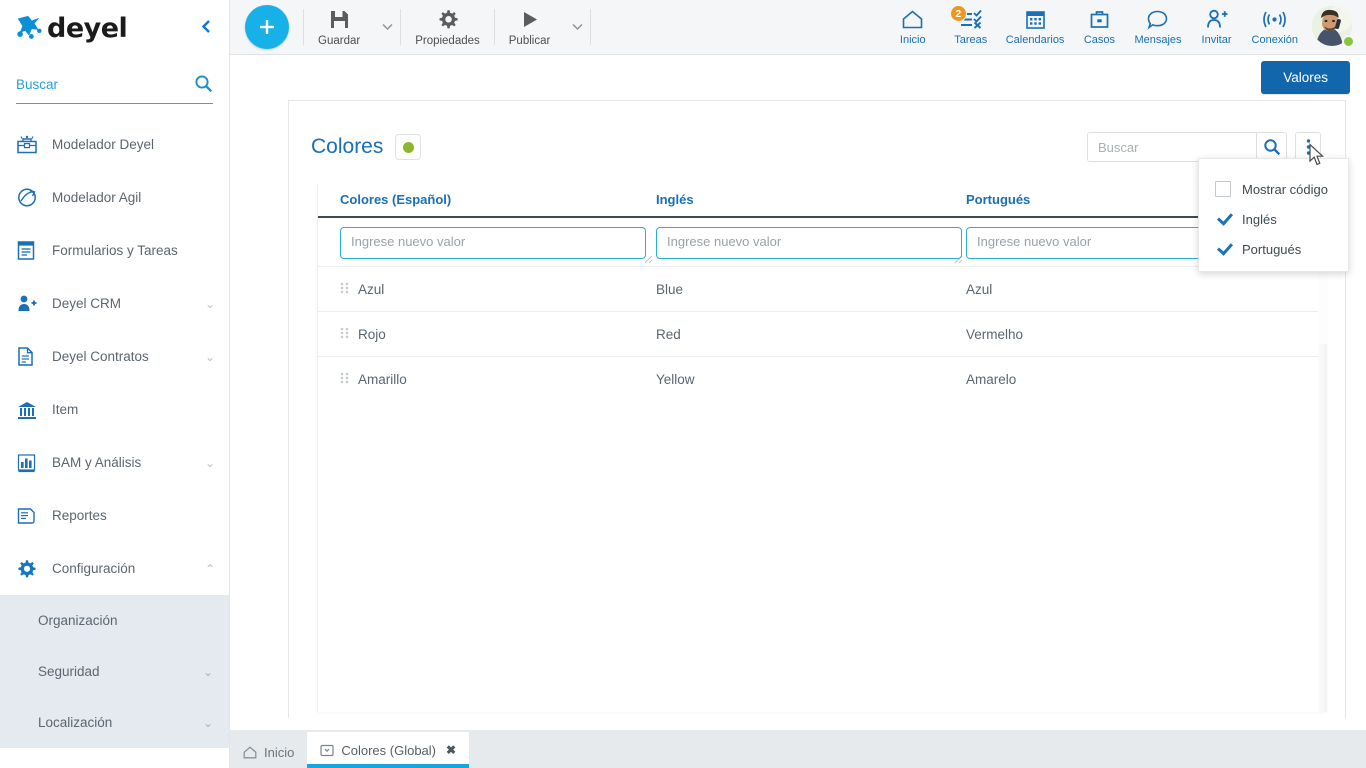  I want to click on sidebar-item-formularios-y-tareas: Formularios y Tareas, so click(114, 250).